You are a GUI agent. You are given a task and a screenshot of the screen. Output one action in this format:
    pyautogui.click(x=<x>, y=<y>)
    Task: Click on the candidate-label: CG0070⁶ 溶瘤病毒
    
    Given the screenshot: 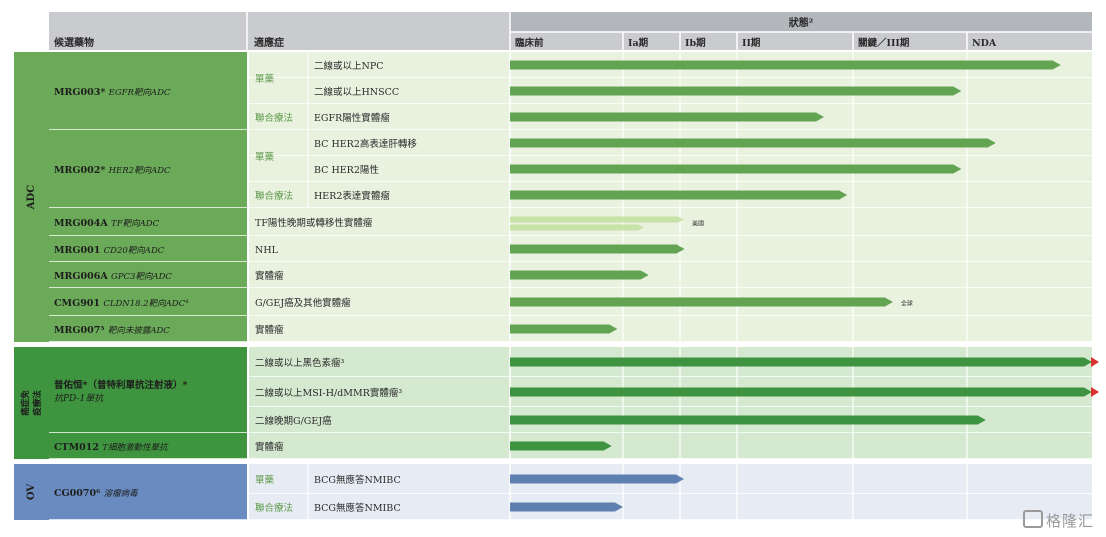 What is the action you would take?
    pyautogui.click(x=96, y=493)
    